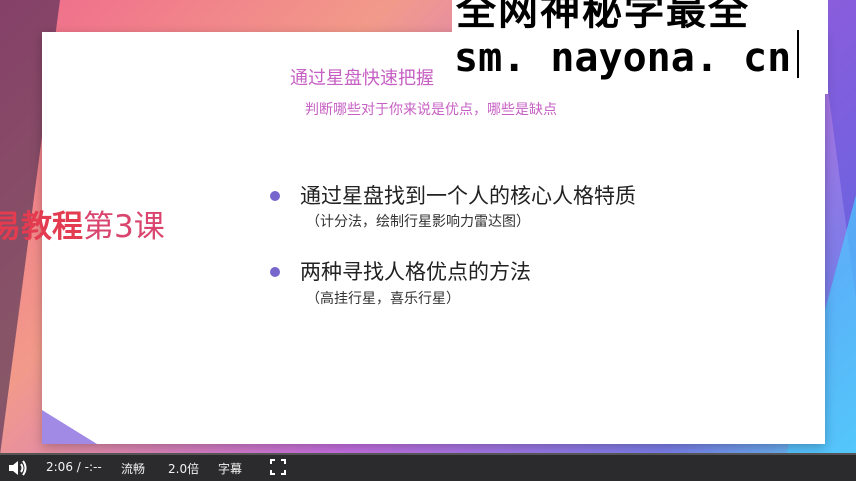 The height and width of the screenshot is (481, 856). What do you see at coordinates (418, 222) in the screenshot?
I see `bullet-note: （计分法，绘制行星影响力雷达图）` at bounding box center [418, 222].